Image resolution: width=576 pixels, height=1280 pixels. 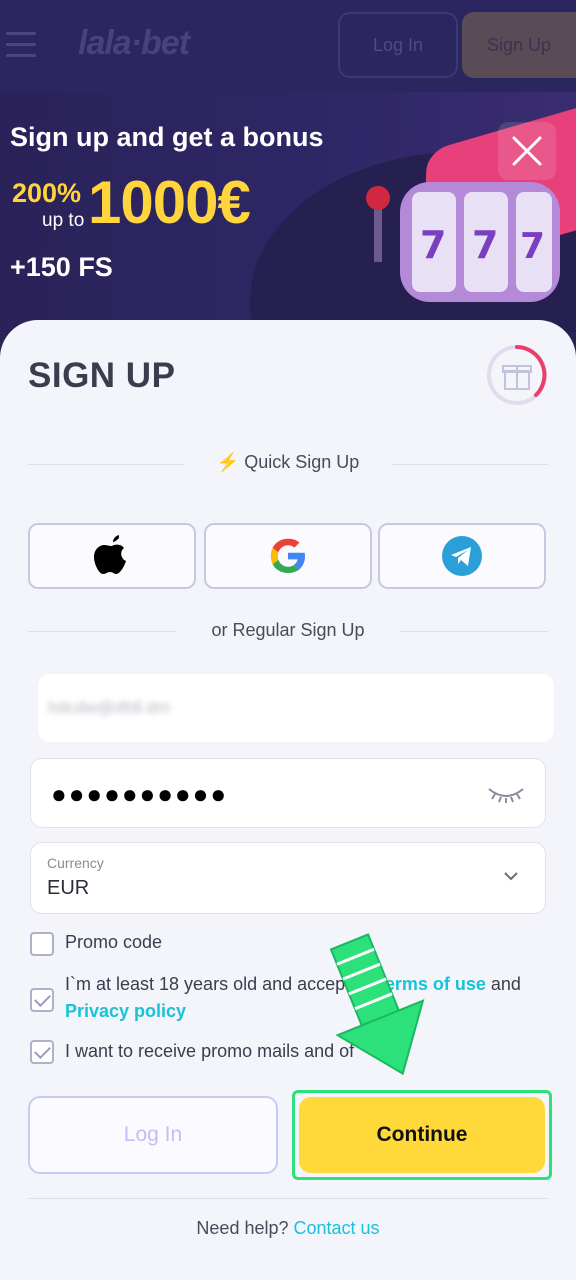 I want to click on telegram-icon, so click(x=462, y=556).